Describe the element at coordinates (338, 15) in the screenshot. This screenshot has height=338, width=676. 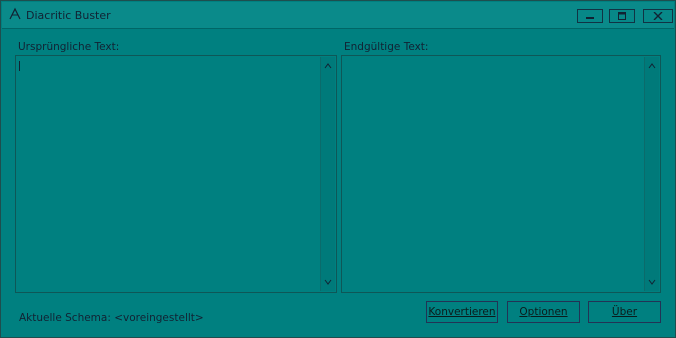
I see `title-bar: Diacritic Buster` at that location.